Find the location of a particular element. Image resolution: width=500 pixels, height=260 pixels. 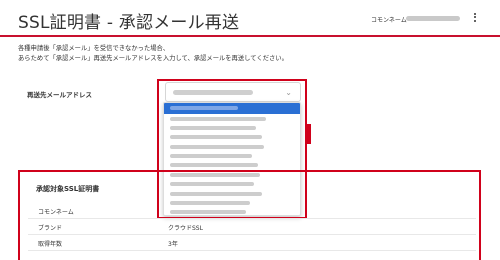

page-header: SSL証明書 - 承認メール再送 コモンネーム is located at coordinates (250, 18).